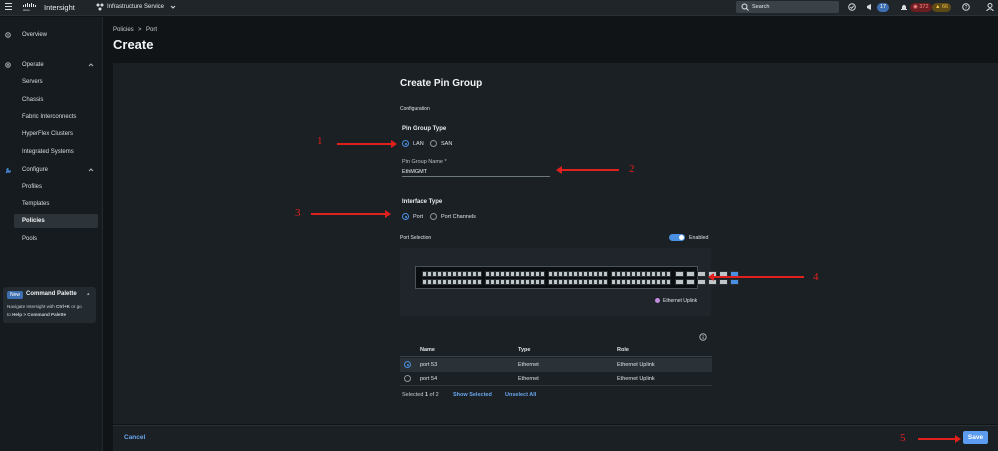 The image size is (998, 451). Describe the element at coordinates (883, 7) in the screenshot. I see `tasks-badge: 17` at that location.